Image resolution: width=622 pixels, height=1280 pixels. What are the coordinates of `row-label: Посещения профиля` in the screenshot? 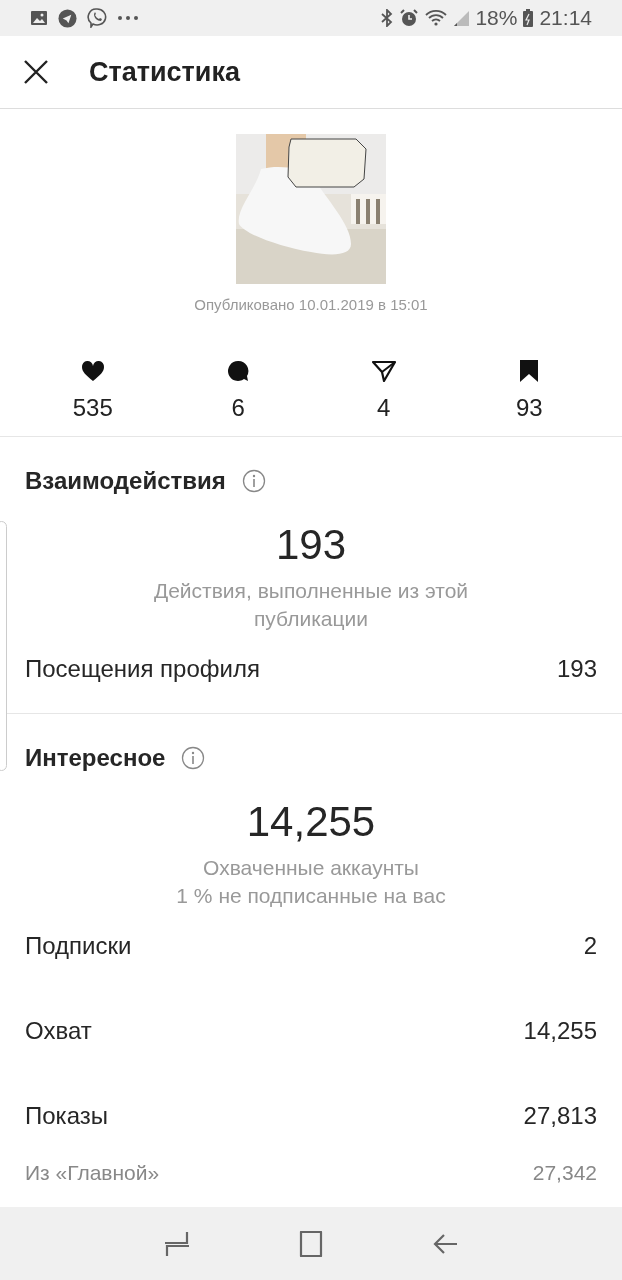 It's located at (142, 669).